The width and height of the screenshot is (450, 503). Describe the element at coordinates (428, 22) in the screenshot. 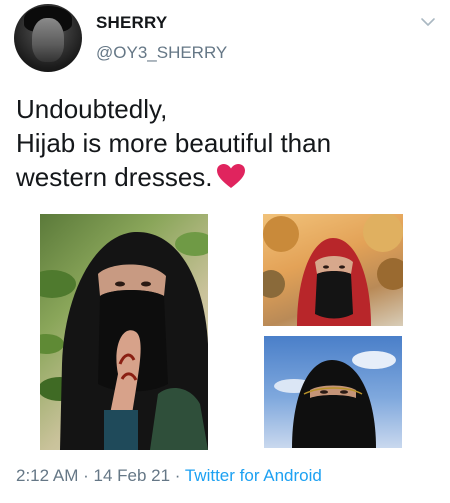

I see `chevron-down-icon` at that location.